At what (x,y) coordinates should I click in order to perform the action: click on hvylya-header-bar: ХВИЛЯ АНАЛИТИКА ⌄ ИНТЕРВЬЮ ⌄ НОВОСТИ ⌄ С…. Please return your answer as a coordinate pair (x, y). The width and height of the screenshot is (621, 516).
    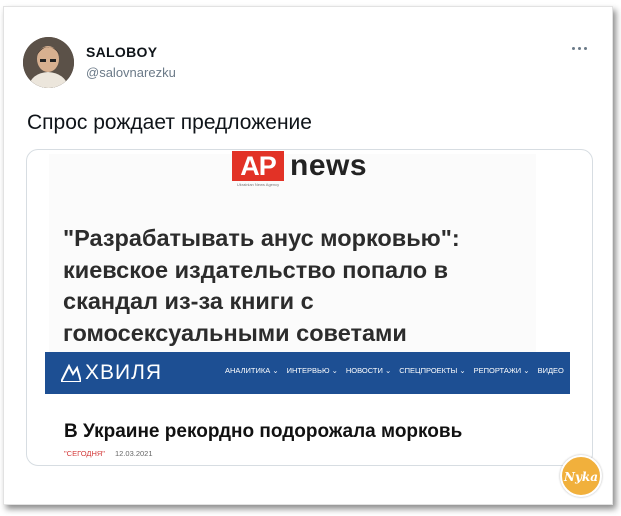
    Looking at the image, I should click on (307, 373).